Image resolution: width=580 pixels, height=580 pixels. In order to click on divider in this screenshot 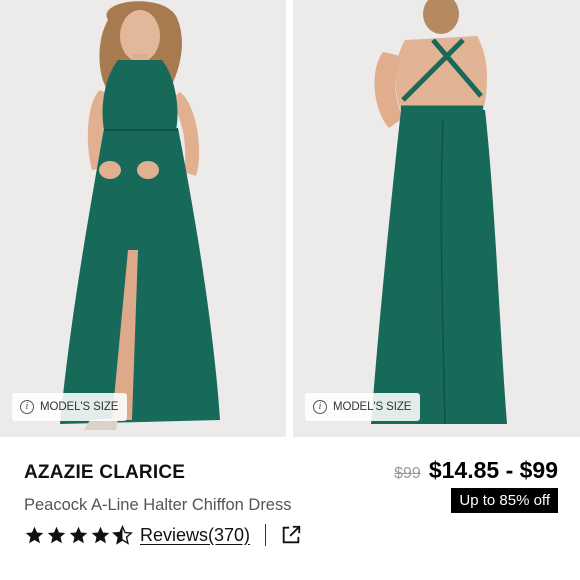, I will do `click(266, 535)`.